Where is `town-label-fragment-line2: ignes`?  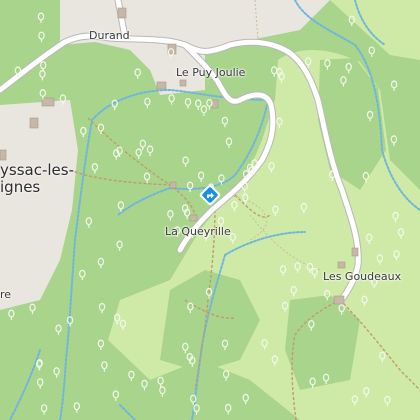 town-label-fragment-line2: ignes is located at coordinates (20, 187).